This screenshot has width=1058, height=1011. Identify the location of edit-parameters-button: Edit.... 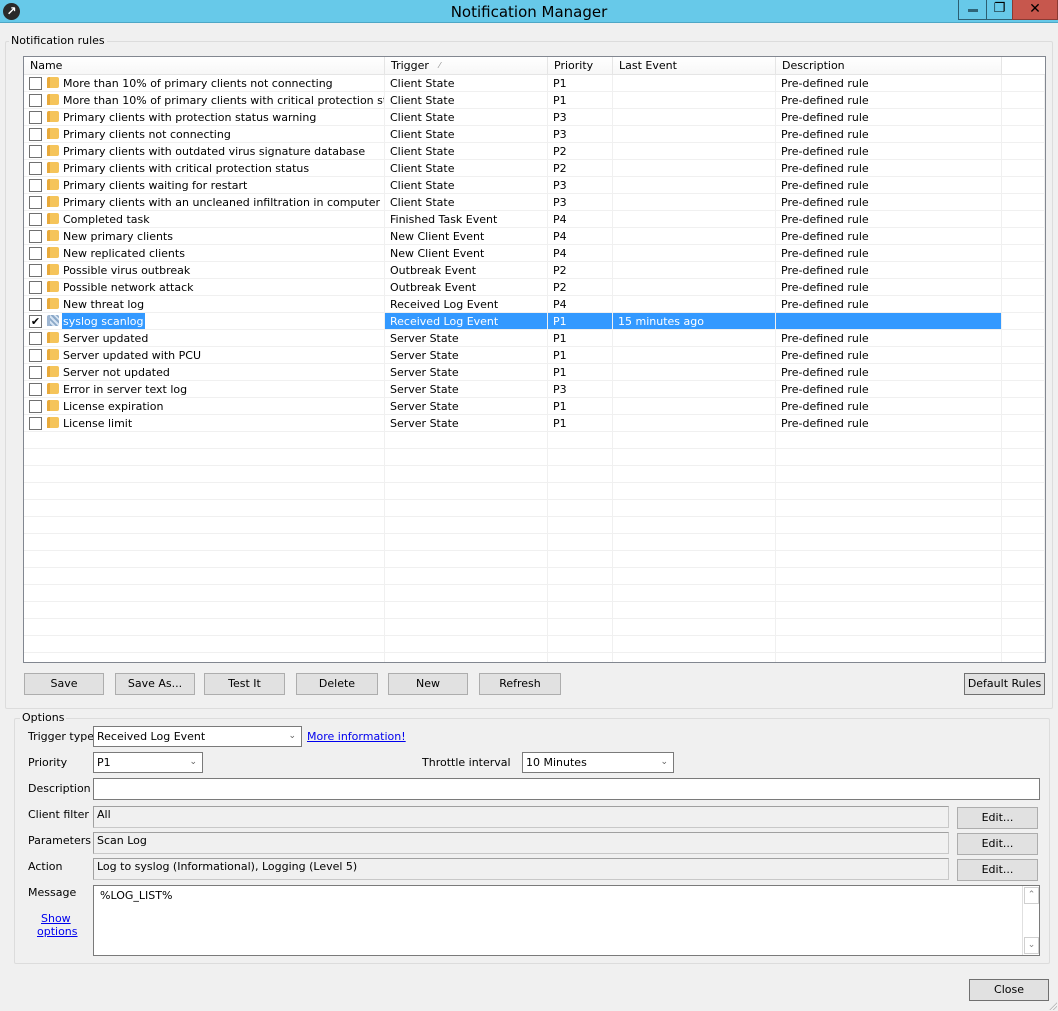
(997, 844).